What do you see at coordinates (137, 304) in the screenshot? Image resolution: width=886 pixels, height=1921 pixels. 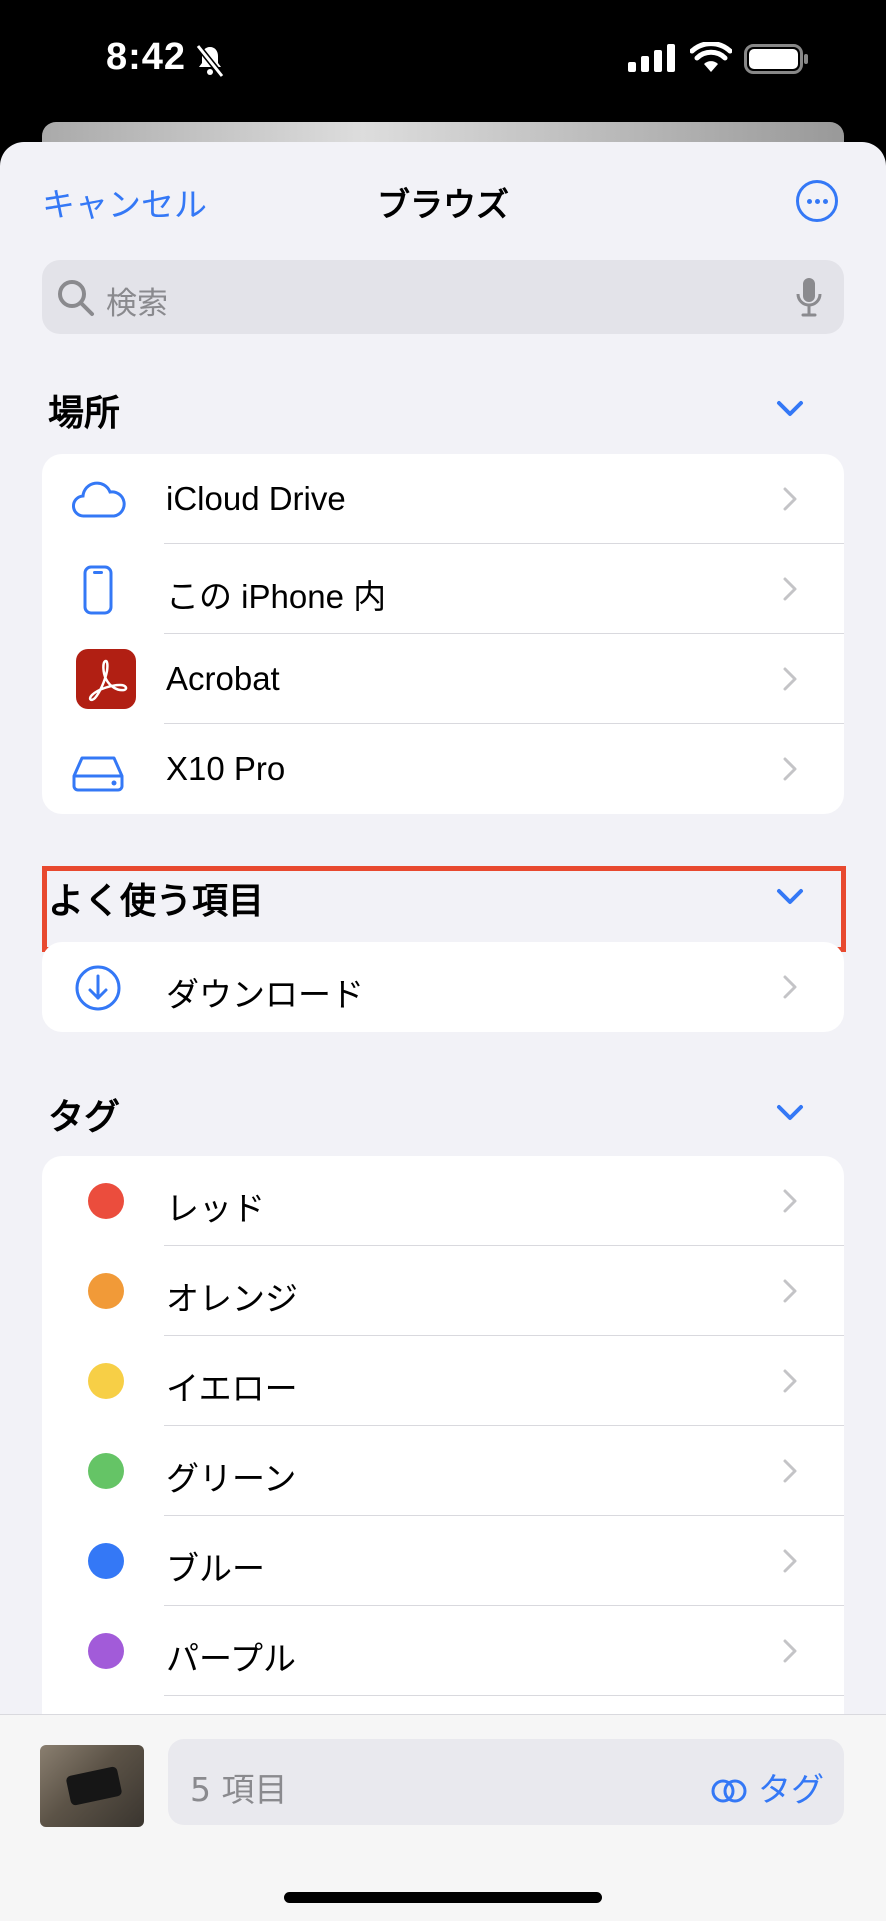 I see `search-placeholder: 検索` at bounding box center [137, 304].